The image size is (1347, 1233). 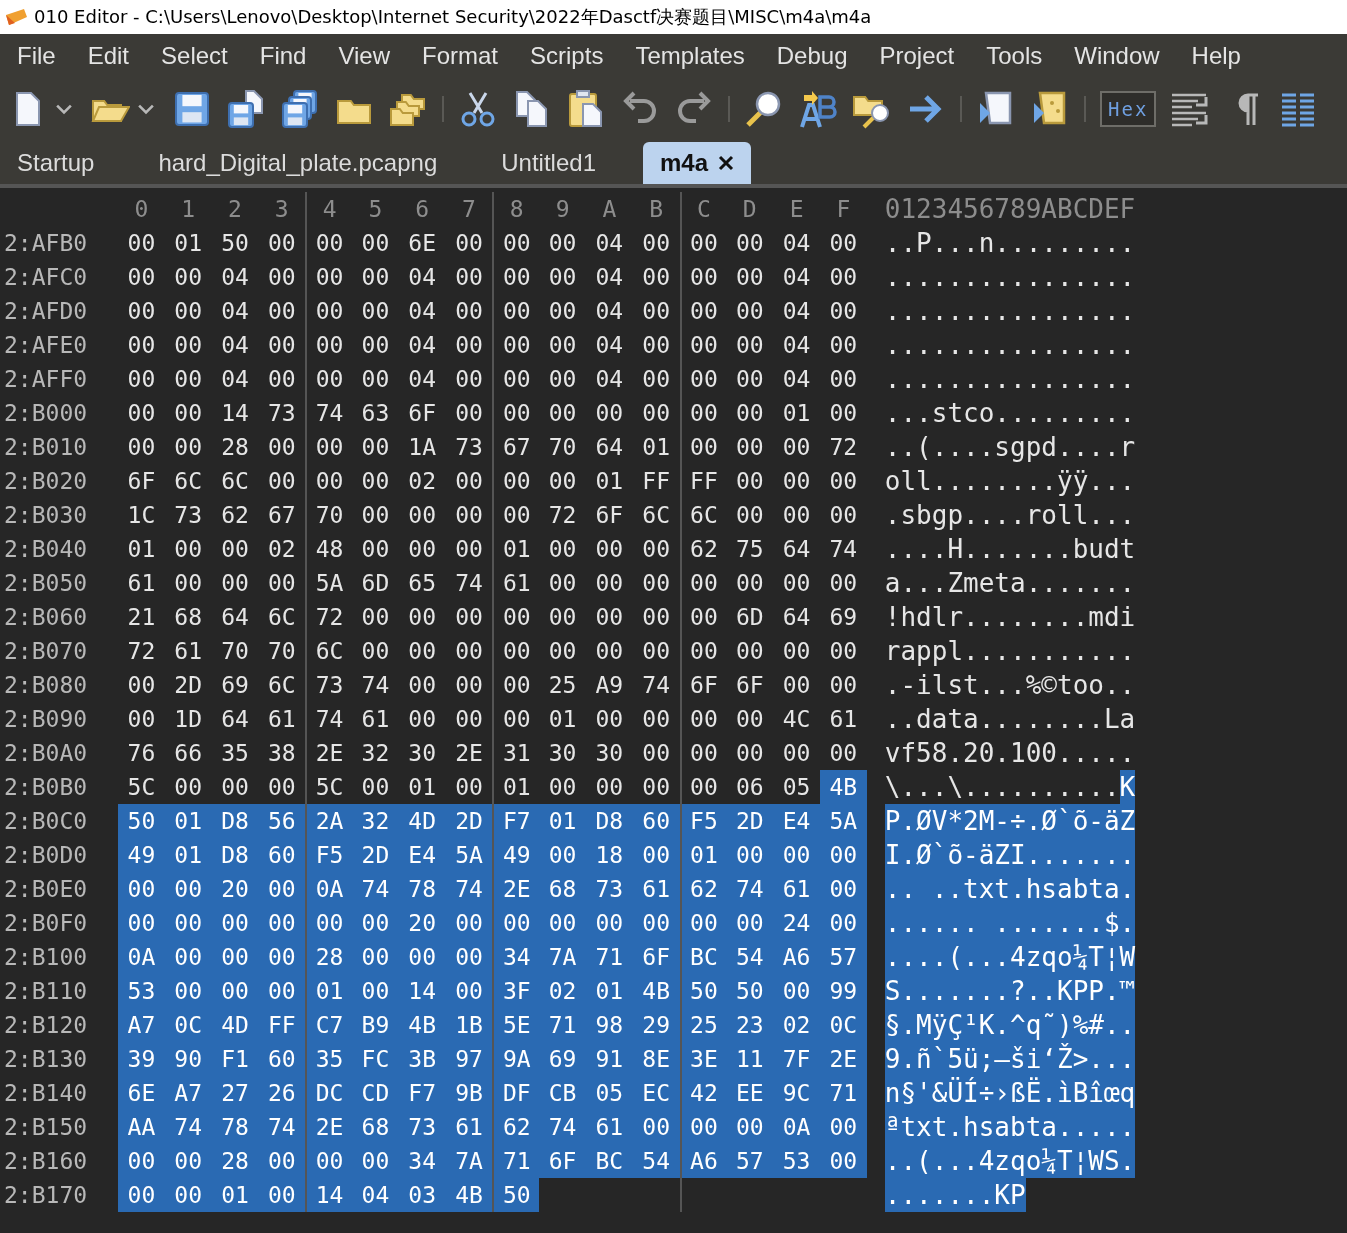 I want to click on hex-byte: 73, so click(x=188, y=515).